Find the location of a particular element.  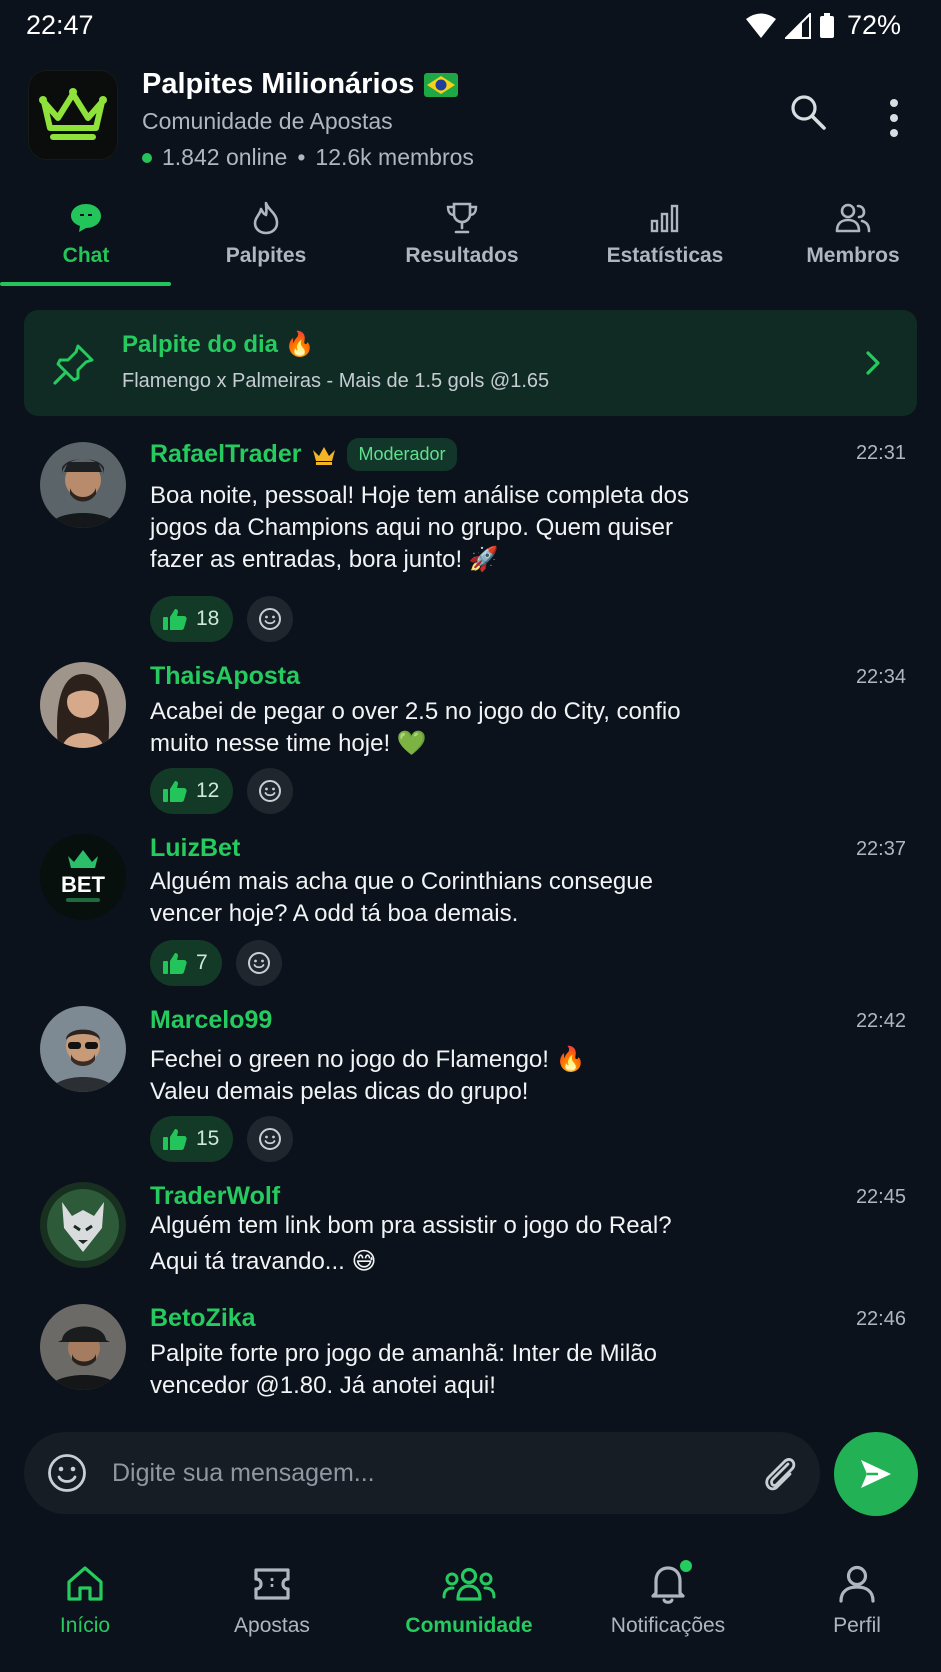

crown-icon is located at coordinates (73, 114).